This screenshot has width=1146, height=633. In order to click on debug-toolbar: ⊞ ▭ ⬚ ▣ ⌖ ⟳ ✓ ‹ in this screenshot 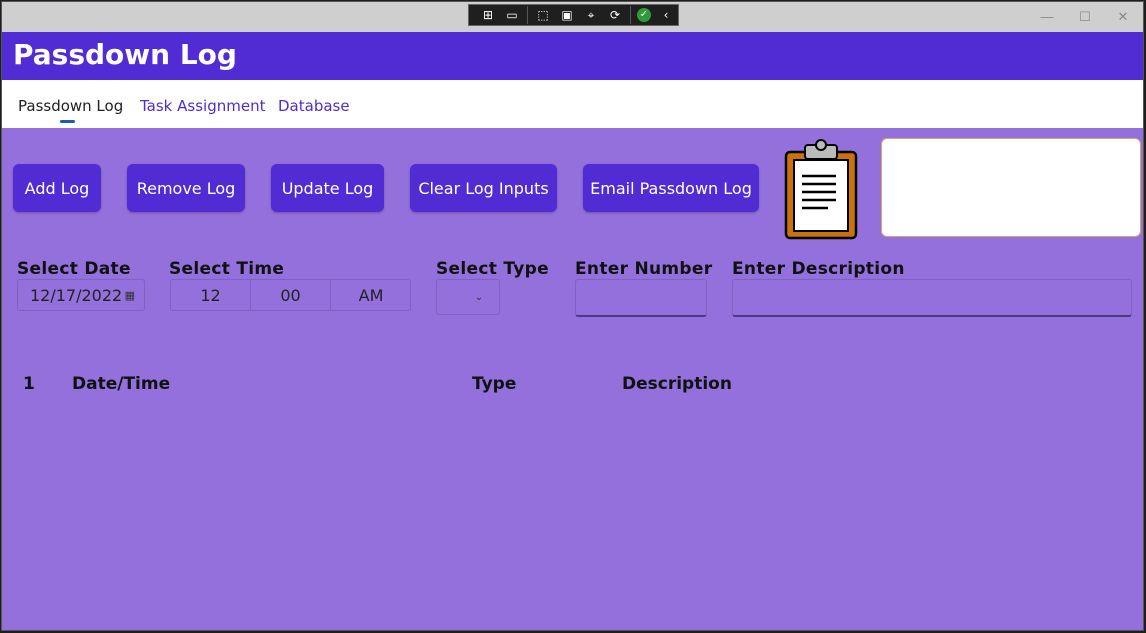, I will do `click(573, 15)`.